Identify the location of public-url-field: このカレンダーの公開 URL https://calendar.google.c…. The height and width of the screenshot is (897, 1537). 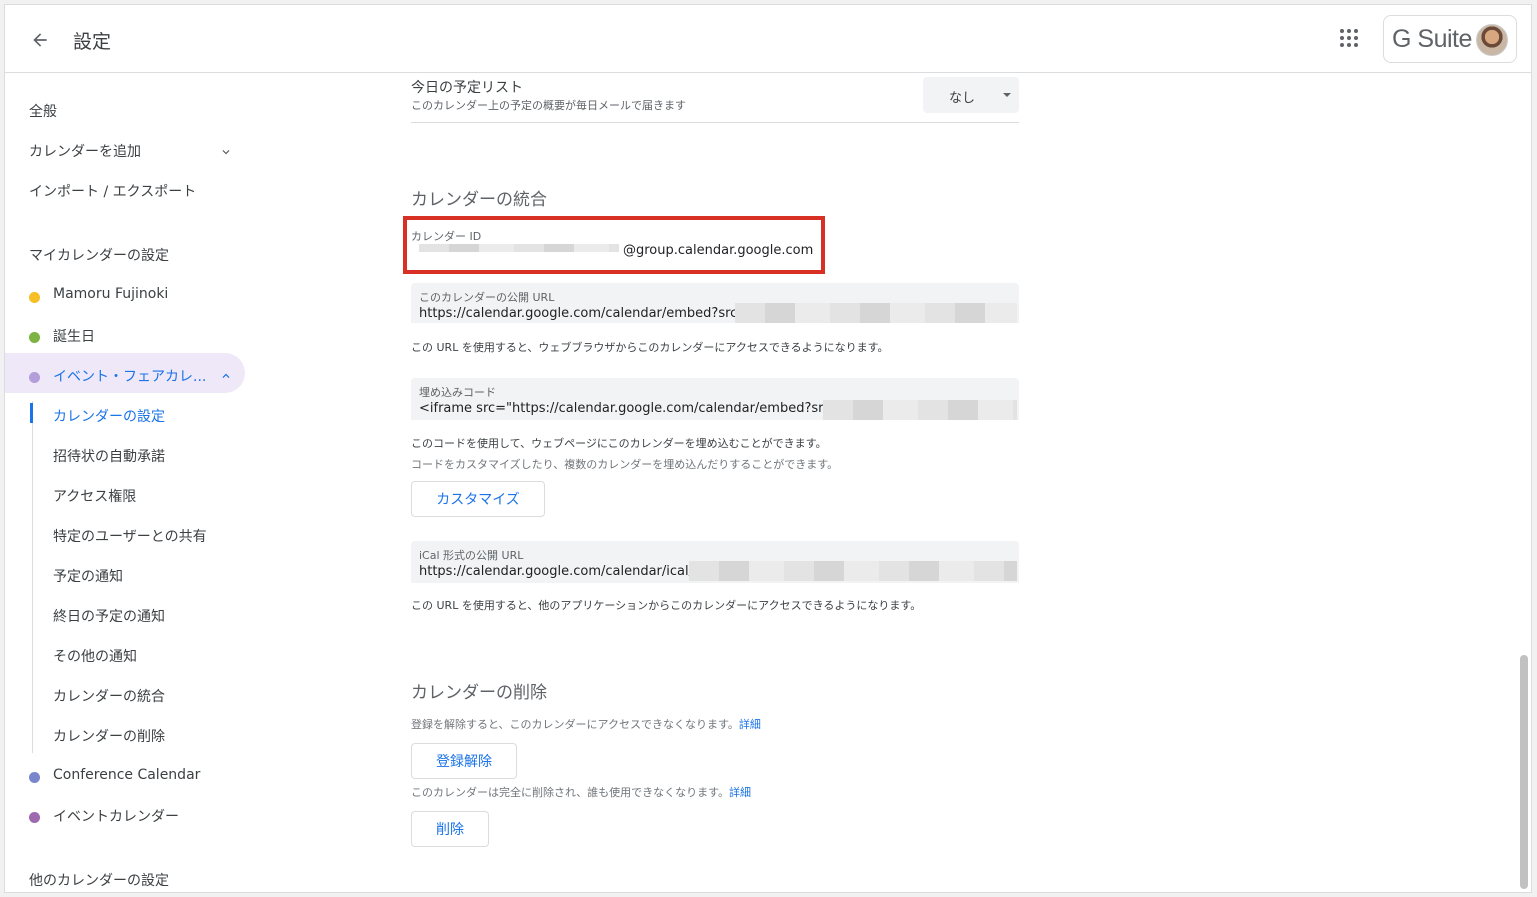
(715, 303).